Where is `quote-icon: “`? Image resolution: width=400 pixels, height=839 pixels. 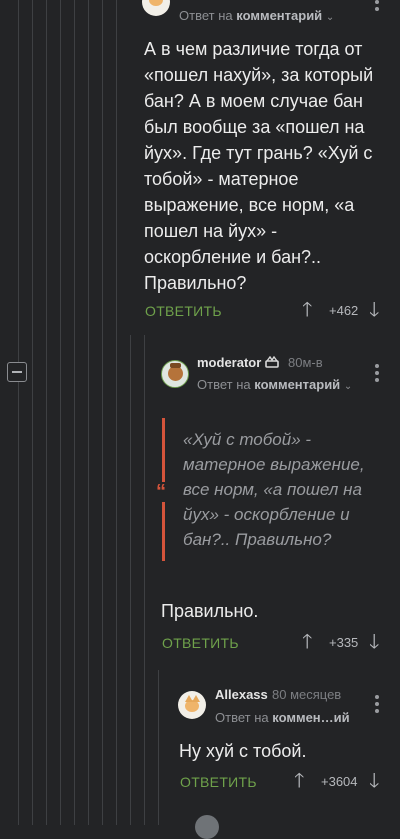
quote-icon: “ is located at coordinates (161, 492).